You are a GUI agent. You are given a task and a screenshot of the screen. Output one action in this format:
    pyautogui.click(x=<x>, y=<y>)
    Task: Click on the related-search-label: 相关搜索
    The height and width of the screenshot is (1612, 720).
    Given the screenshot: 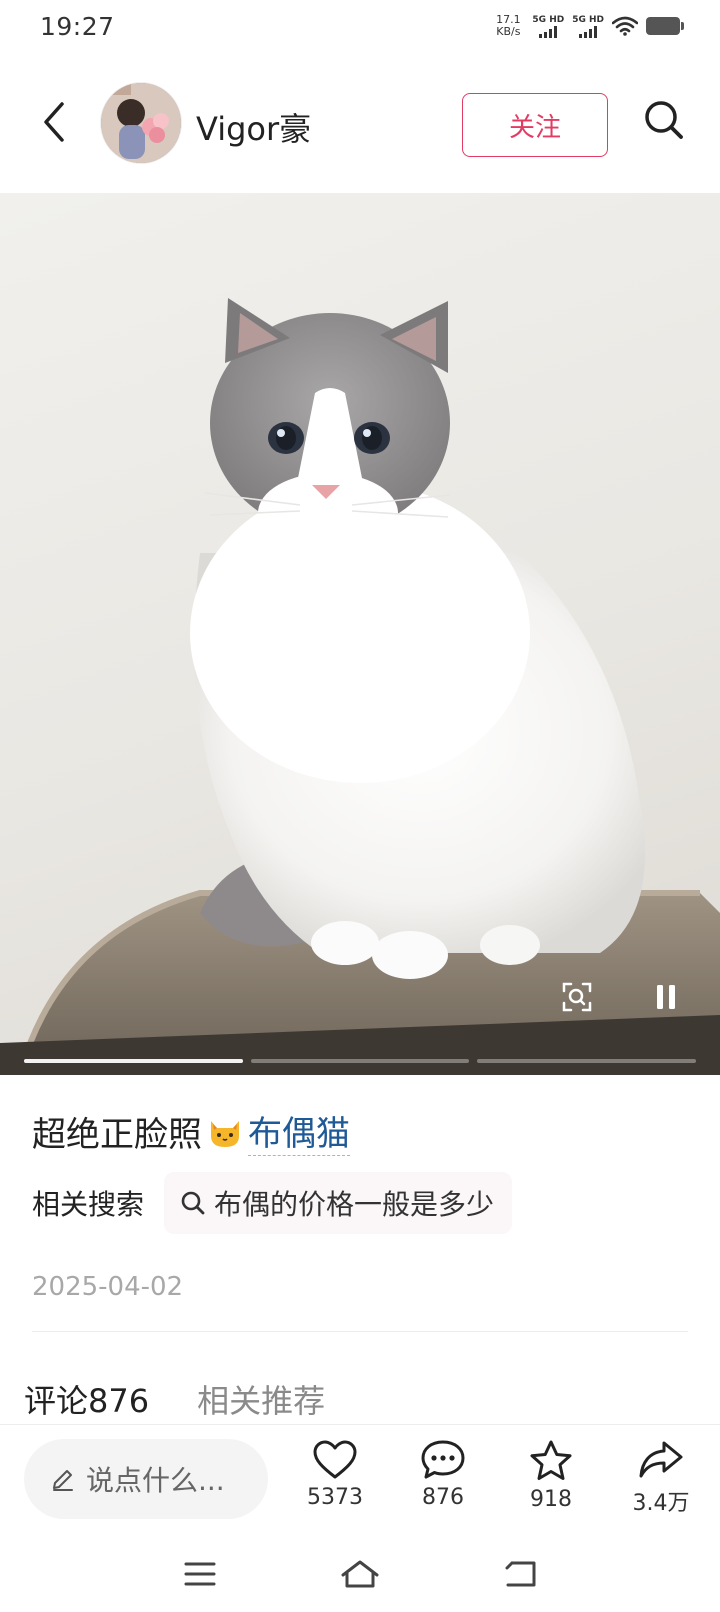 What is the action you would take?
    pyautogui.click(x=88, y=1204)
    